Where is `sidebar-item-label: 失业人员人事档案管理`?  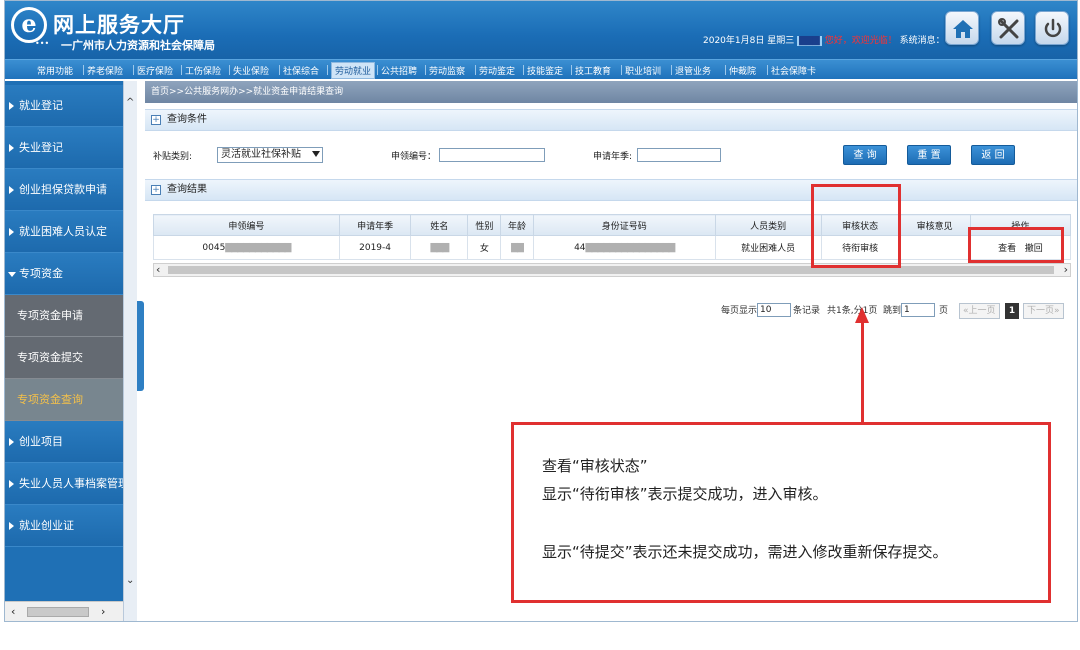
sidebar-item-label: 失业人员人事档案管理 is located at coordinates (71, 483).